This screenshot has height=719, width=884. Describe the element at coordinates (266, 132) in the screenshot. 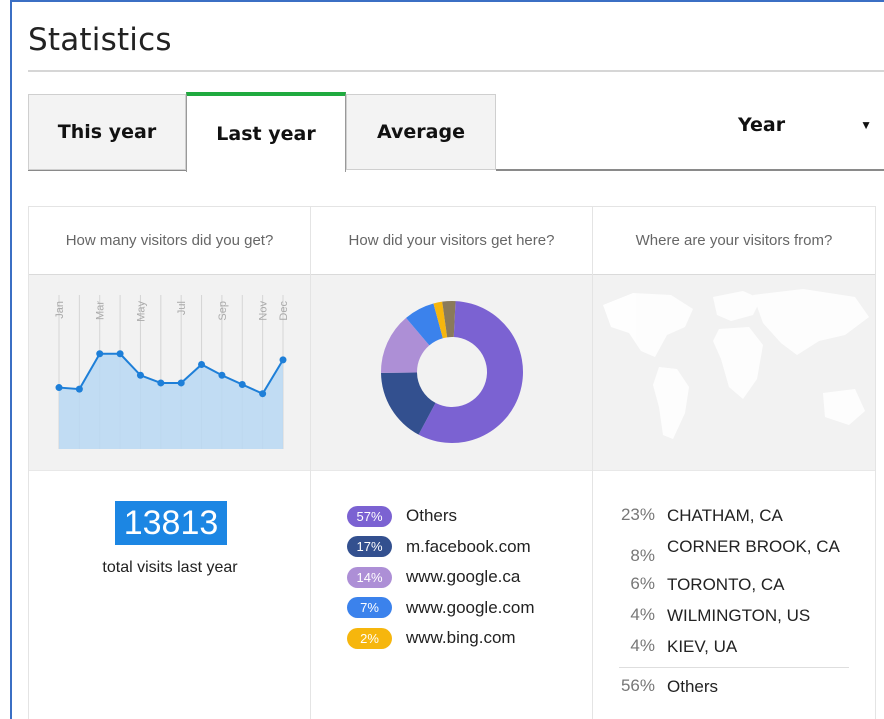

I see `tab-last-year: Last year` at that location.